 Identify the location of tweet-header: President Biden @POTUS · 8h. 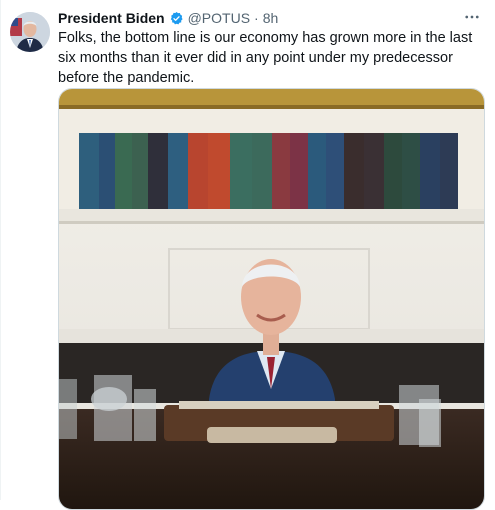
(168, 18).